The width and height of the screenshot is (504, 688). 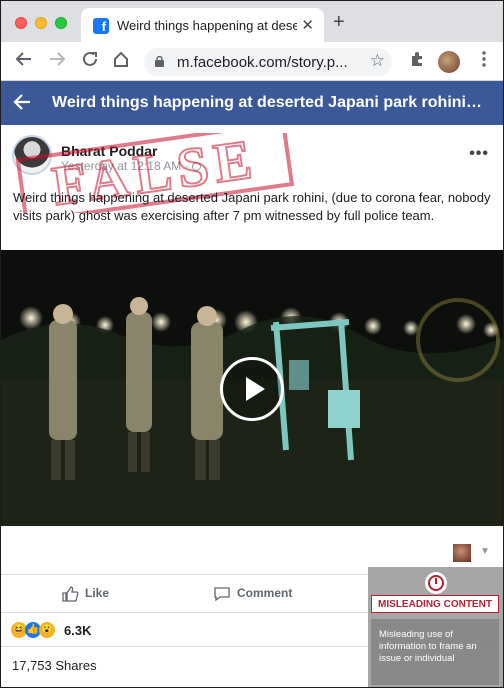 I want to click on comment-button: Comment, so click(x=252, y=594).